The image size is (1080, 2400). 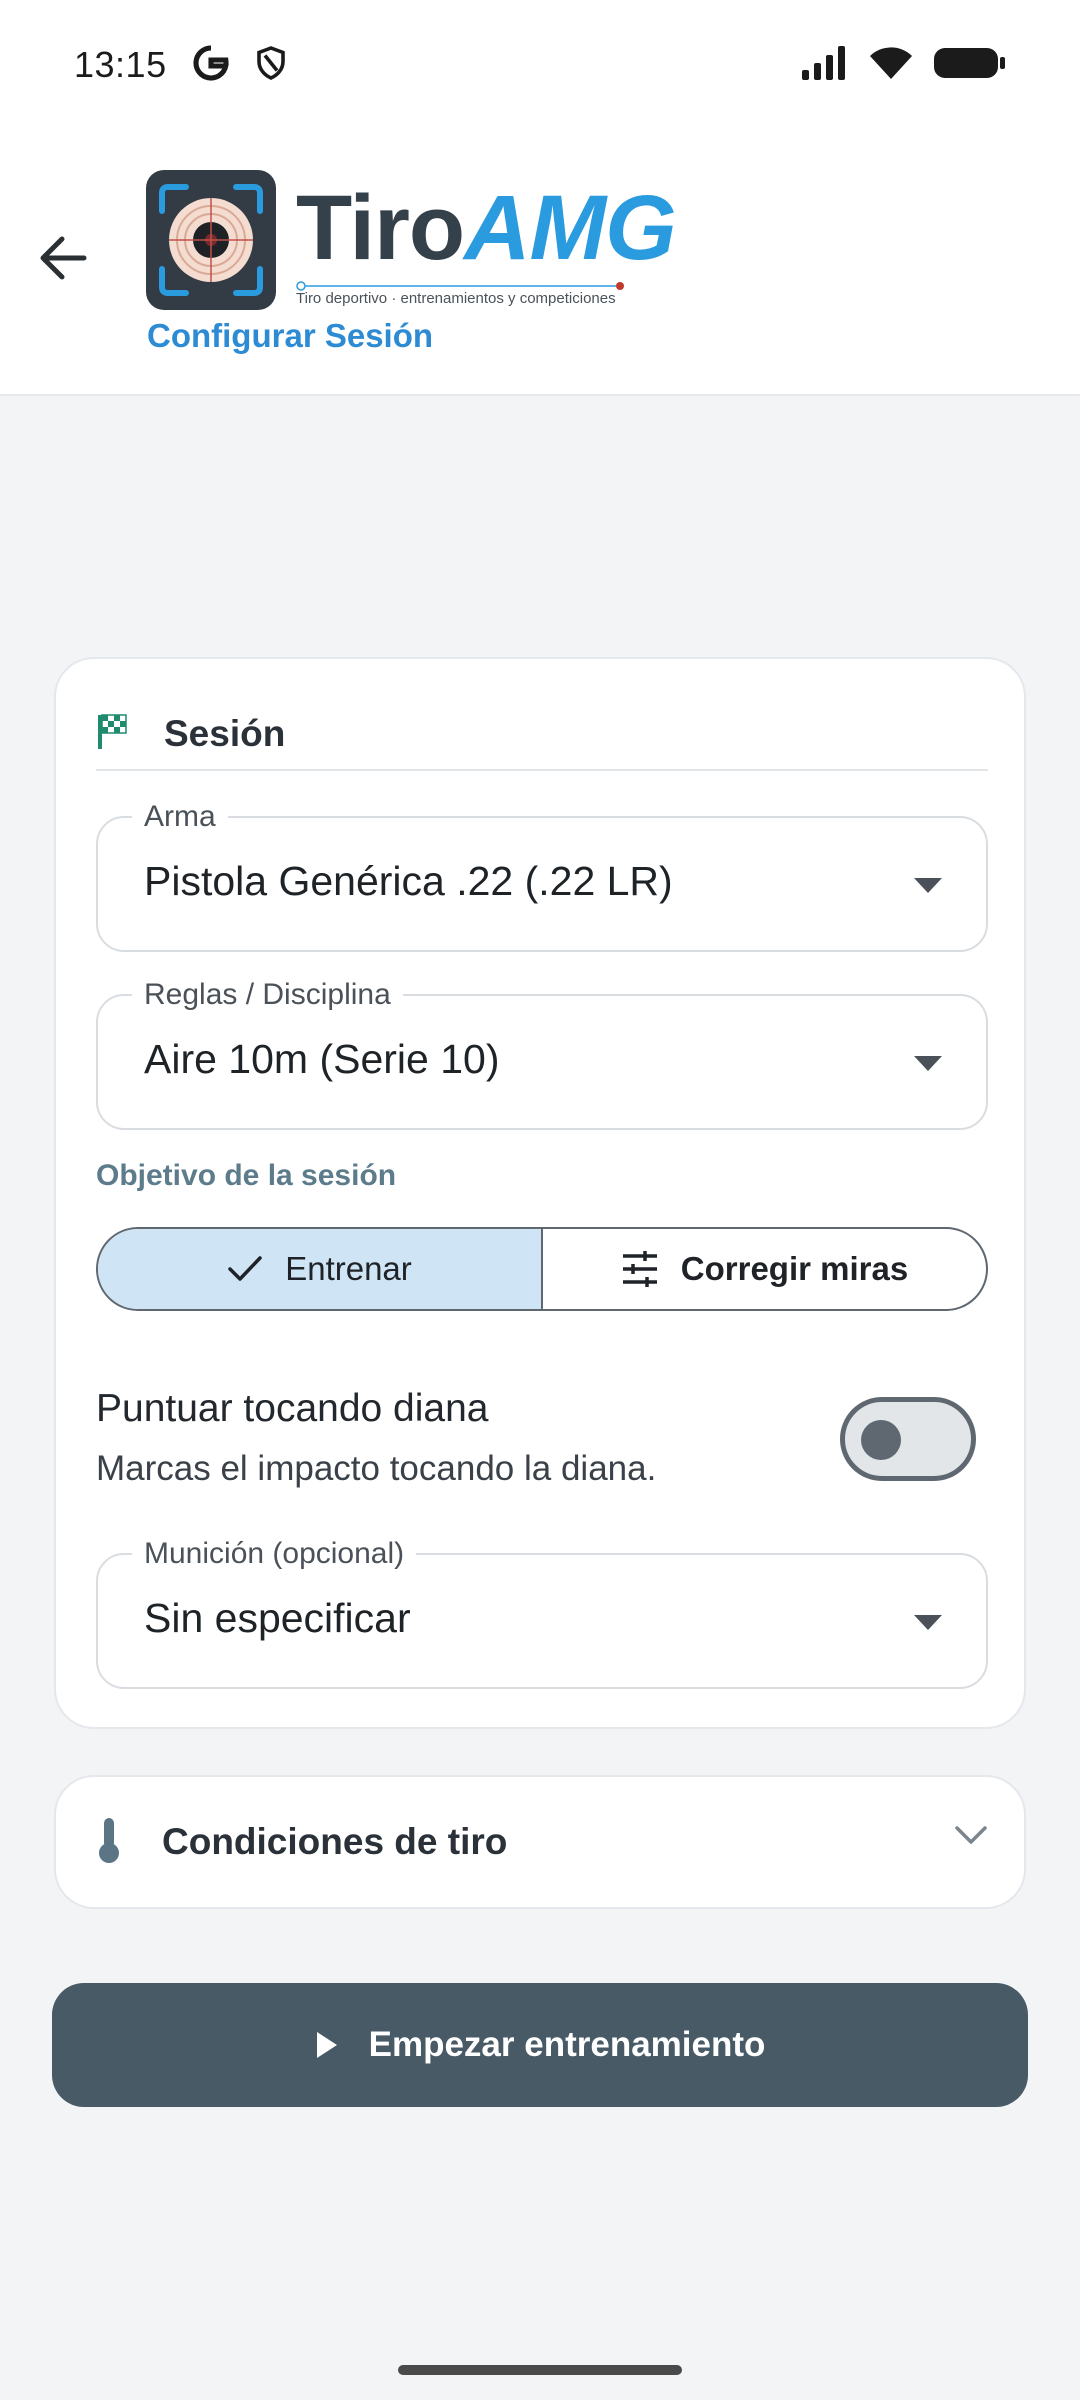 What do you see at coordinates (271, 65) in the screenshot?
I see `shield-icon` at bounding box center [271, 65].